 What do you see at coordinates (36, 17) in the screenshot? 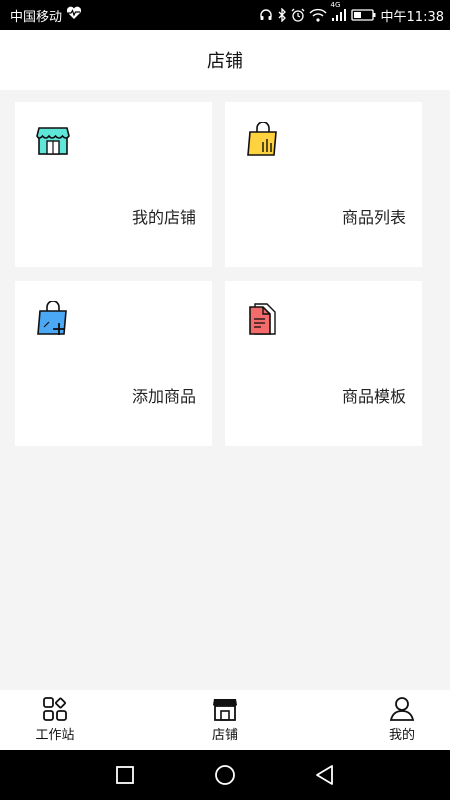
I see `carrier-name: 中国移动` at bounding box center [36, 17].